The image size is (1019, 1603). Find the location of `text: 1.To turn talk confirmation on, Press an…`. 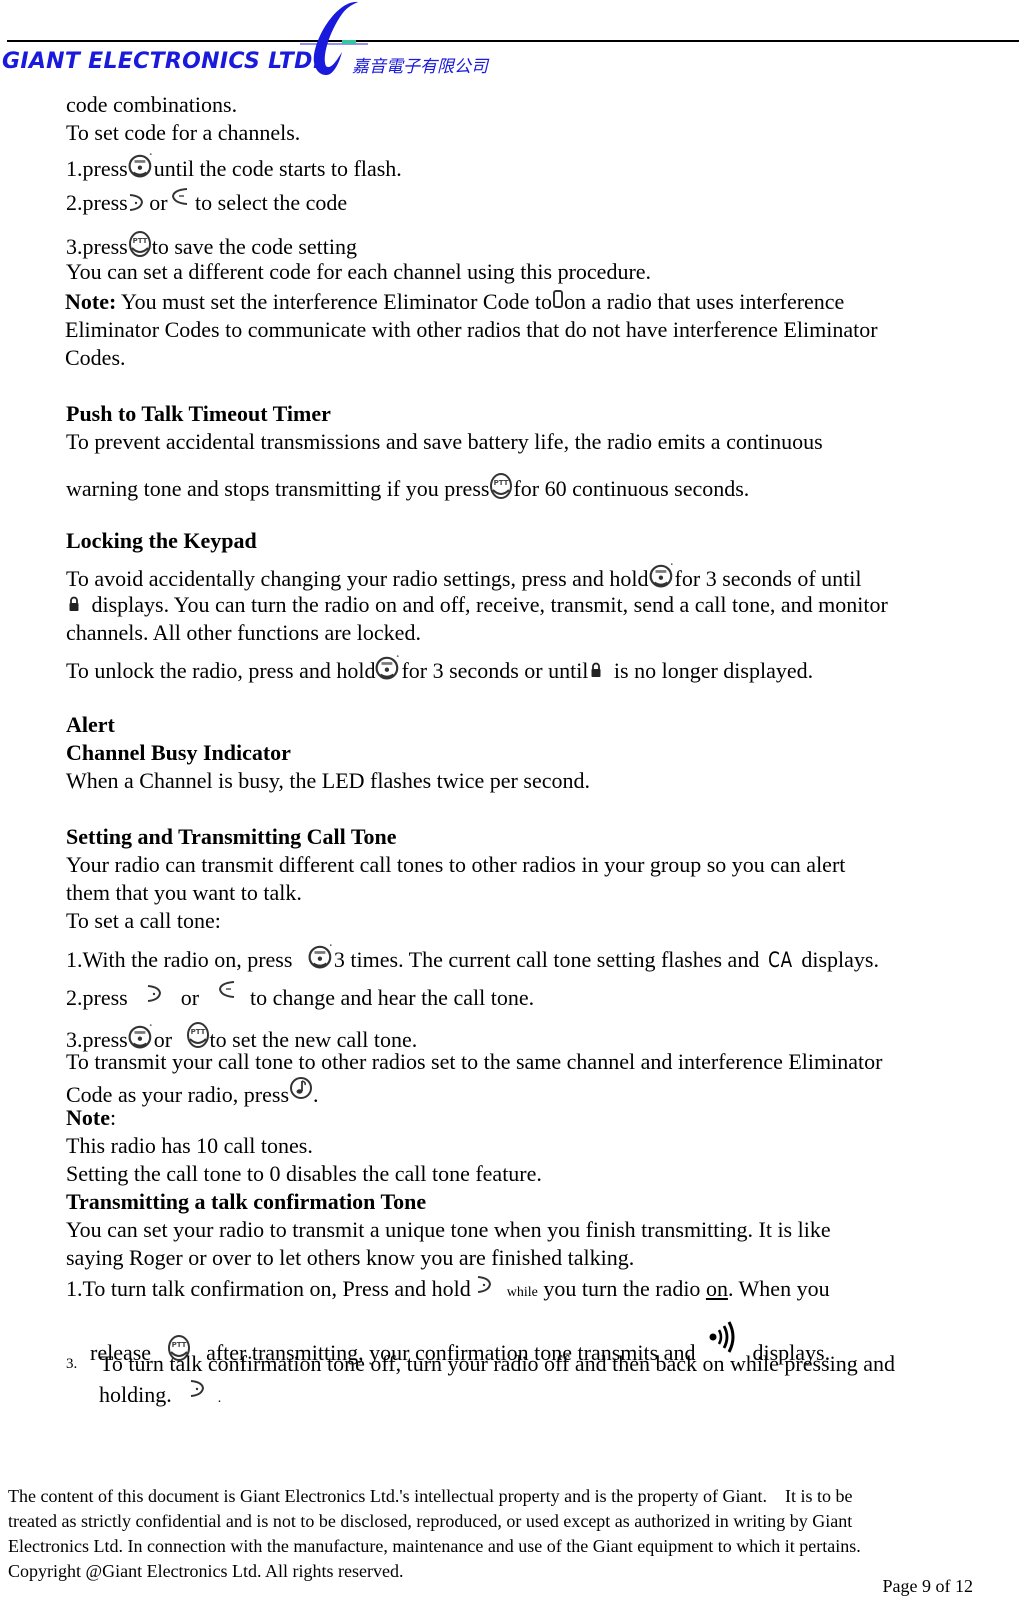

text: 1.To turn talk confirmation on, Press an… is located at coordinates (268, 1288).